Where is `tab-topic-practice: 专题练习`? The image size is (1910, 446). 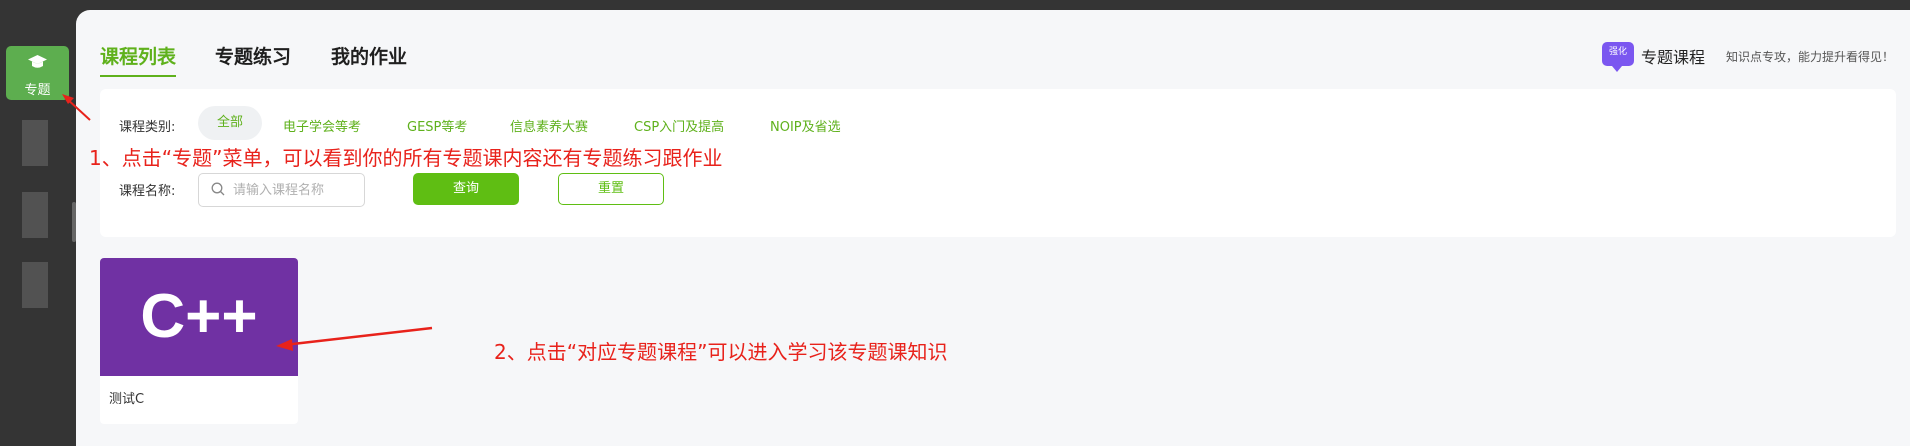 tab-topic-practice: 专题练习 is located at coordinates (253, 55).